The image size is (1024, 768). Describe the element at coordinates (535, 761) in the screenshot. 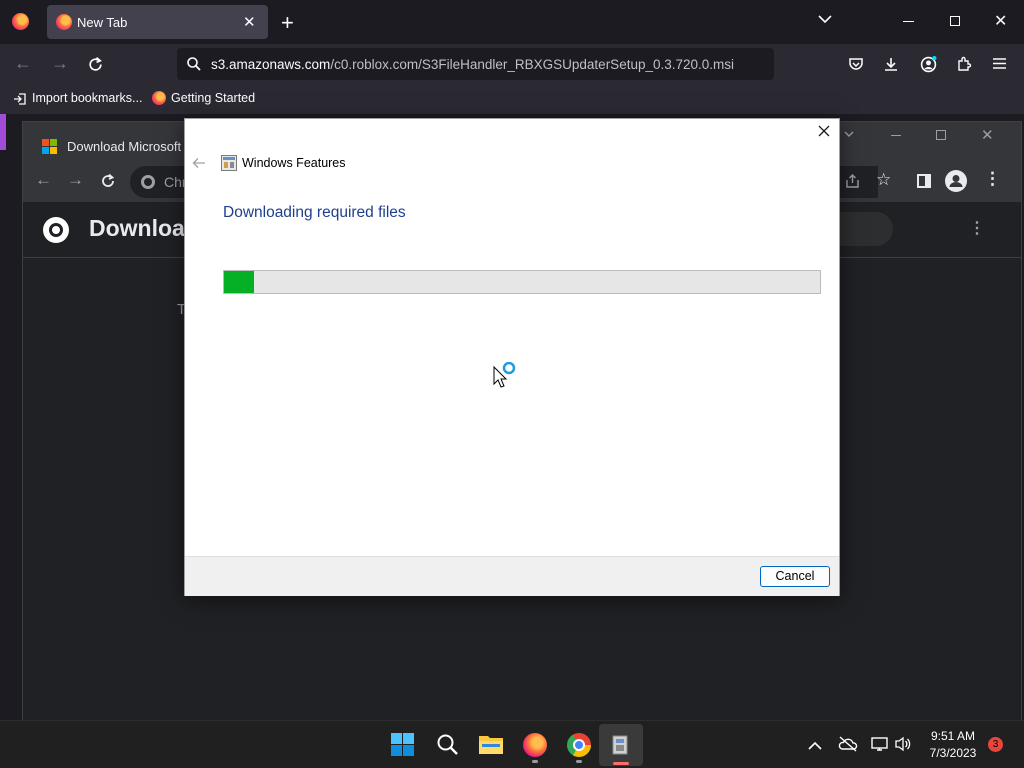

I see `firefox-running-indicator` at that location.